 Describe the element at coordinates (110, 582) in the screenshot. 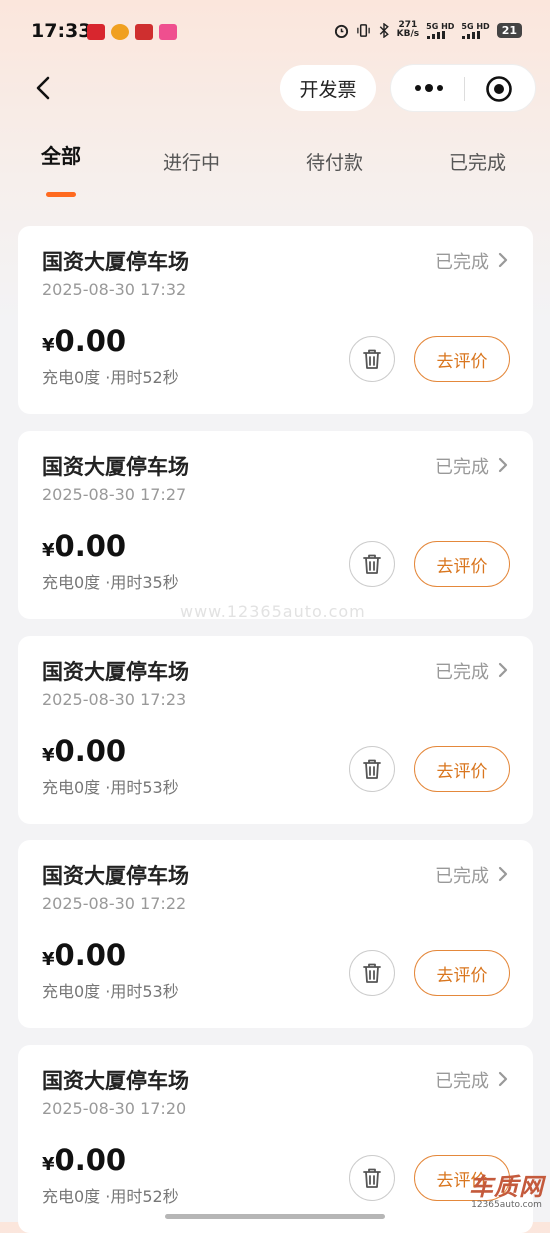

I see `charge-detail: 充电0度 ·用时35秒` at that location.